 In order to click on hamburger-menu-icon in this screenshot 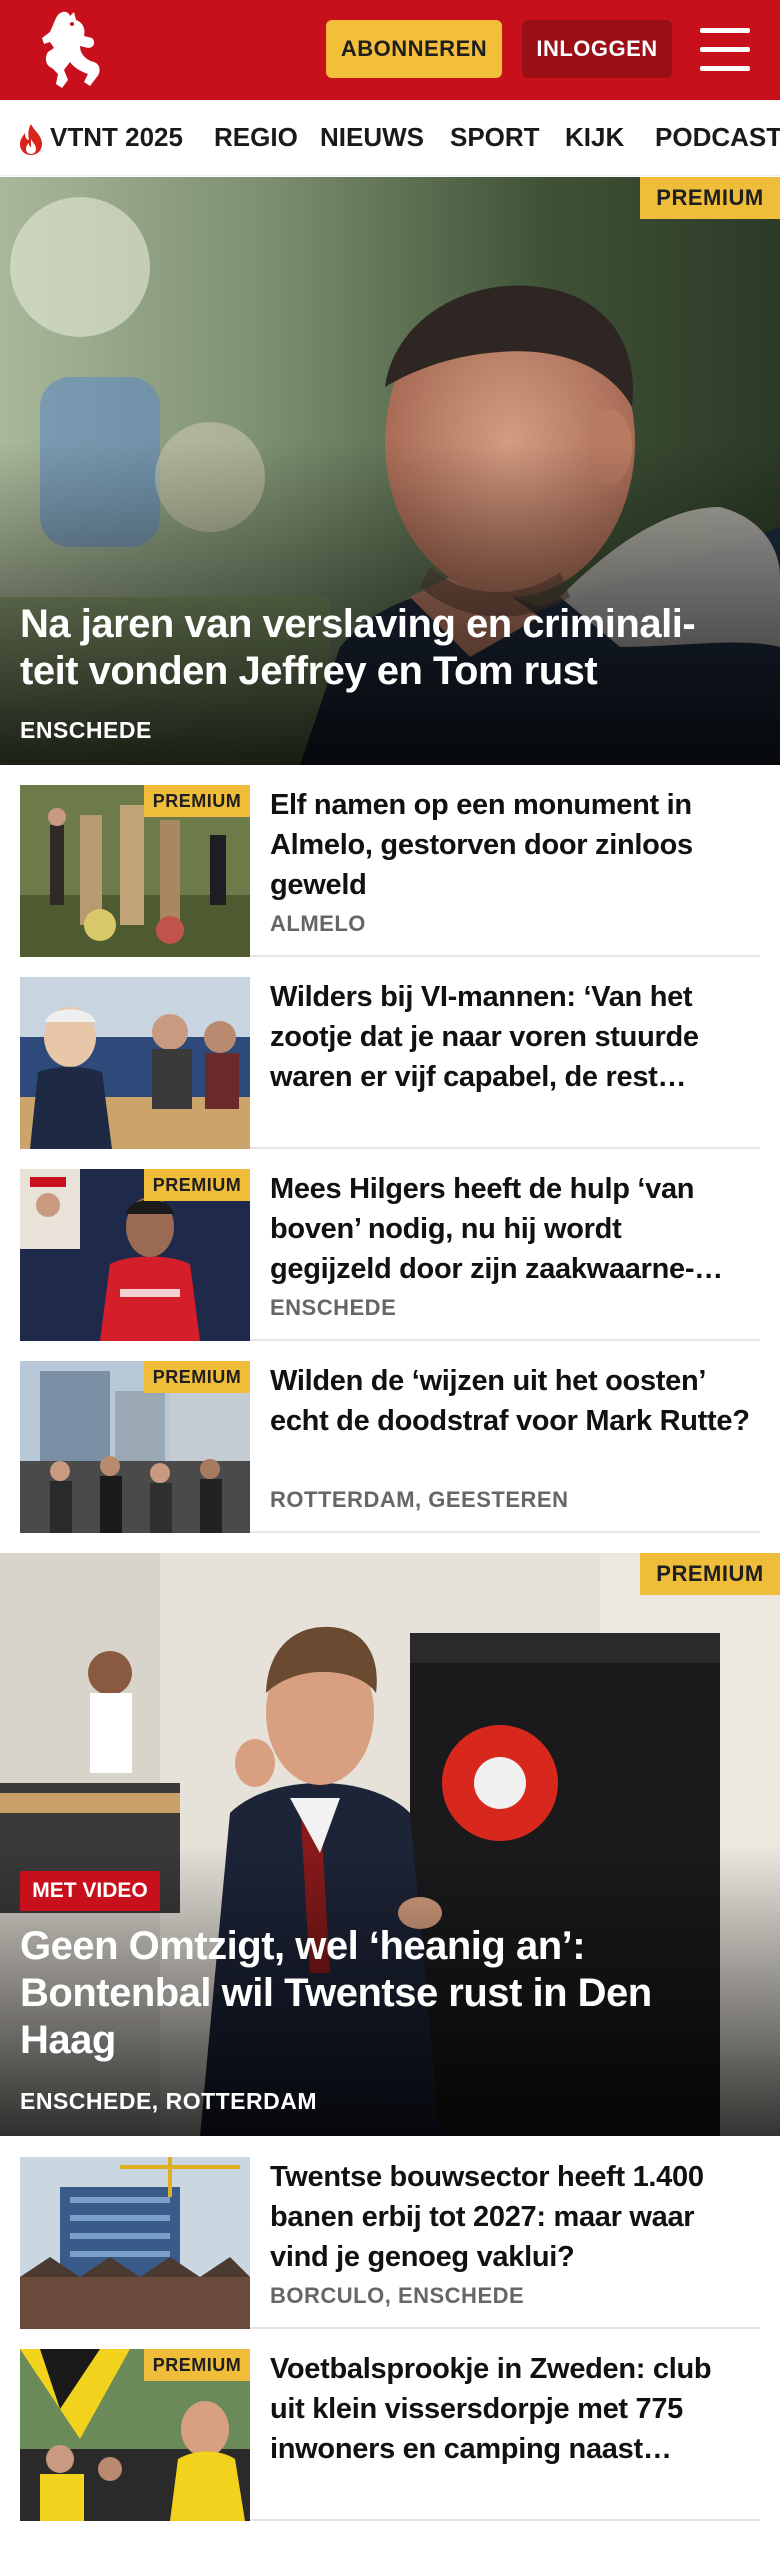, I will do `click(725, 50)`.